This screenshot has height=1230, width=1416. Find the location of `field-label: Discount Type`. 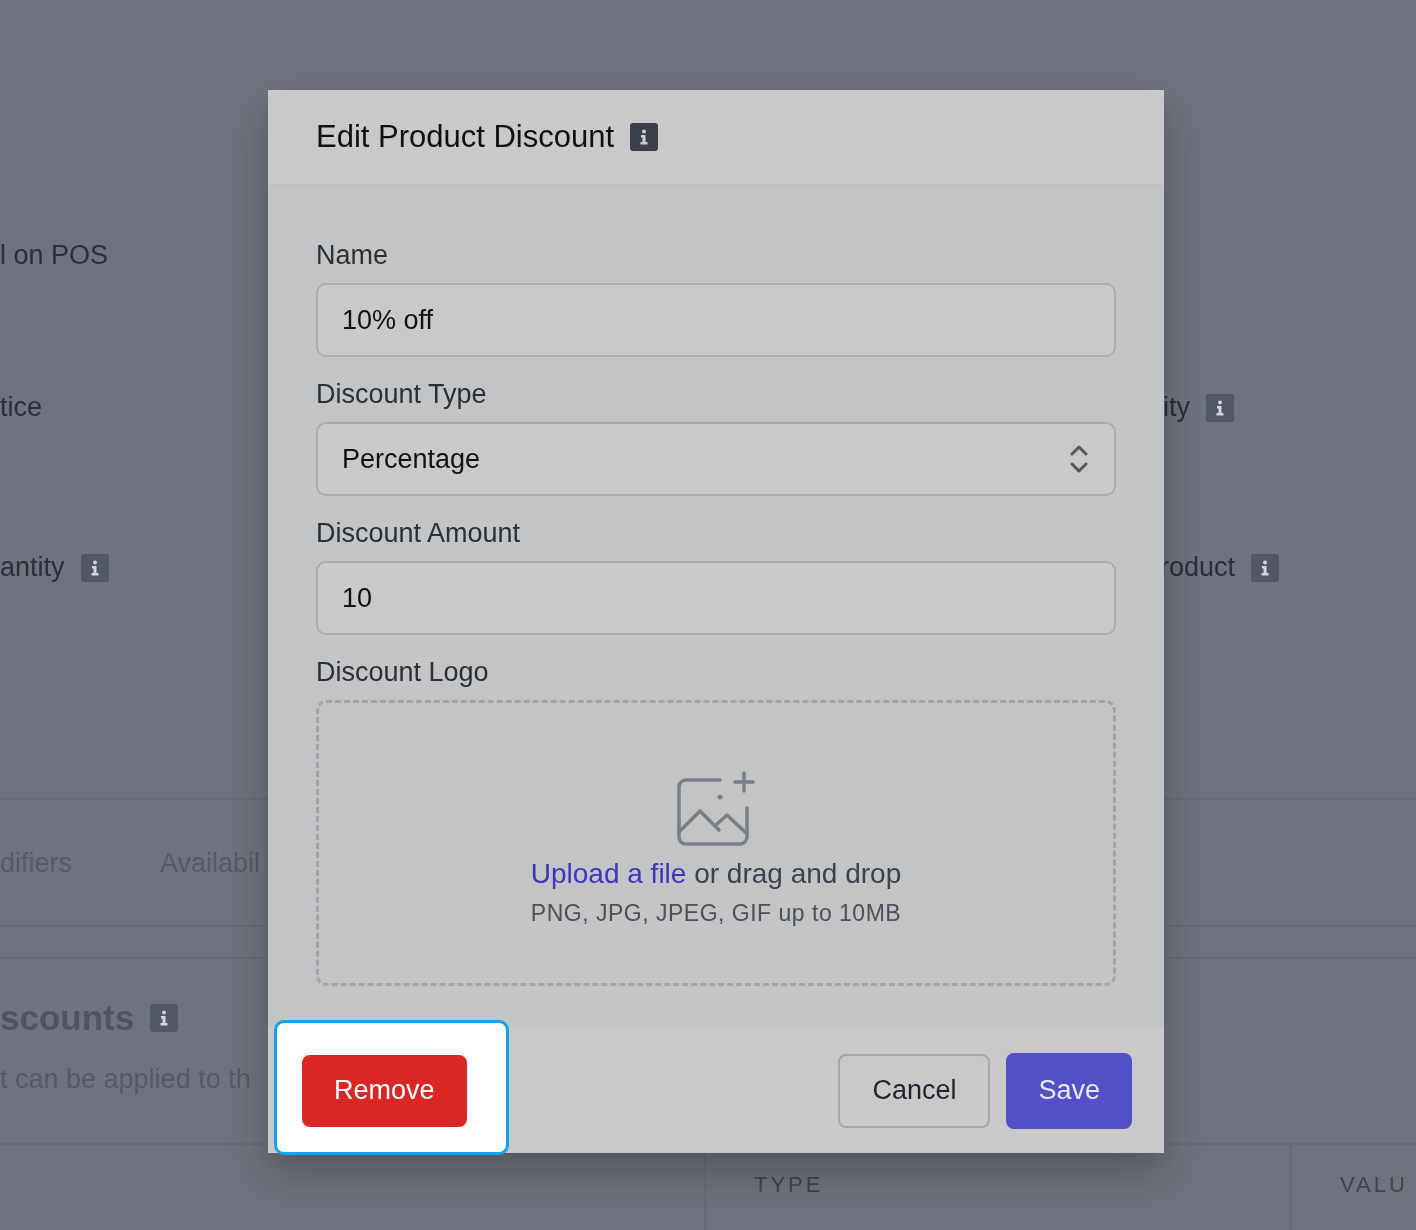

field-label: Discount Type is located at coordinates (402, 394).